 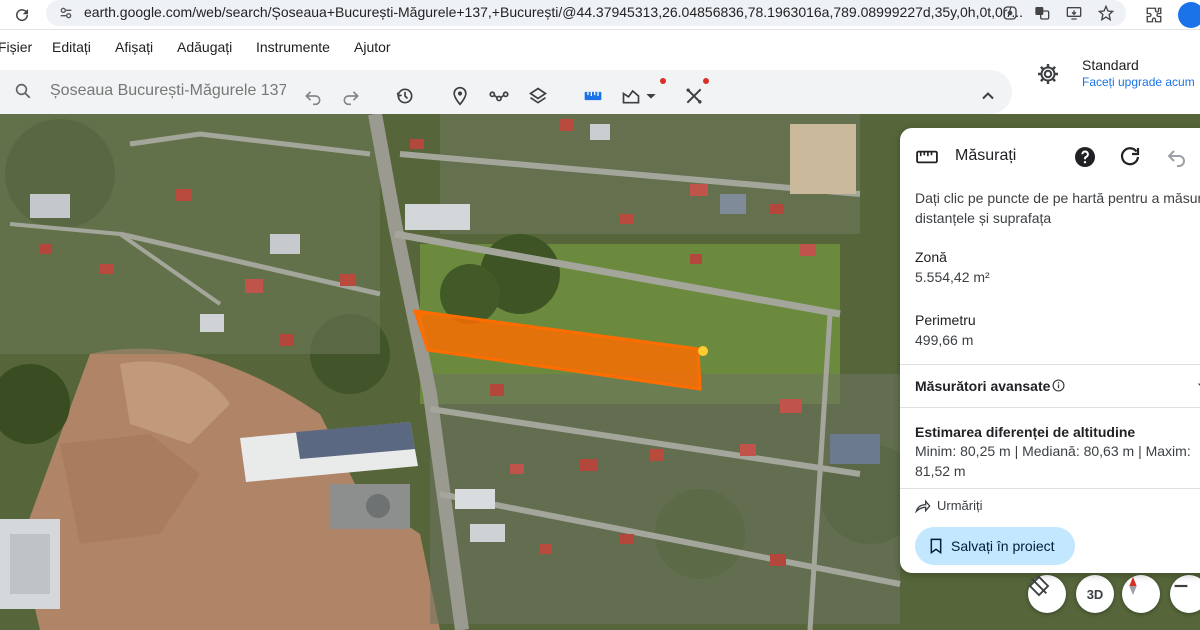 I want to click on account-area: Standard Faceți upgrade acum, so click(x=1115, y=85).